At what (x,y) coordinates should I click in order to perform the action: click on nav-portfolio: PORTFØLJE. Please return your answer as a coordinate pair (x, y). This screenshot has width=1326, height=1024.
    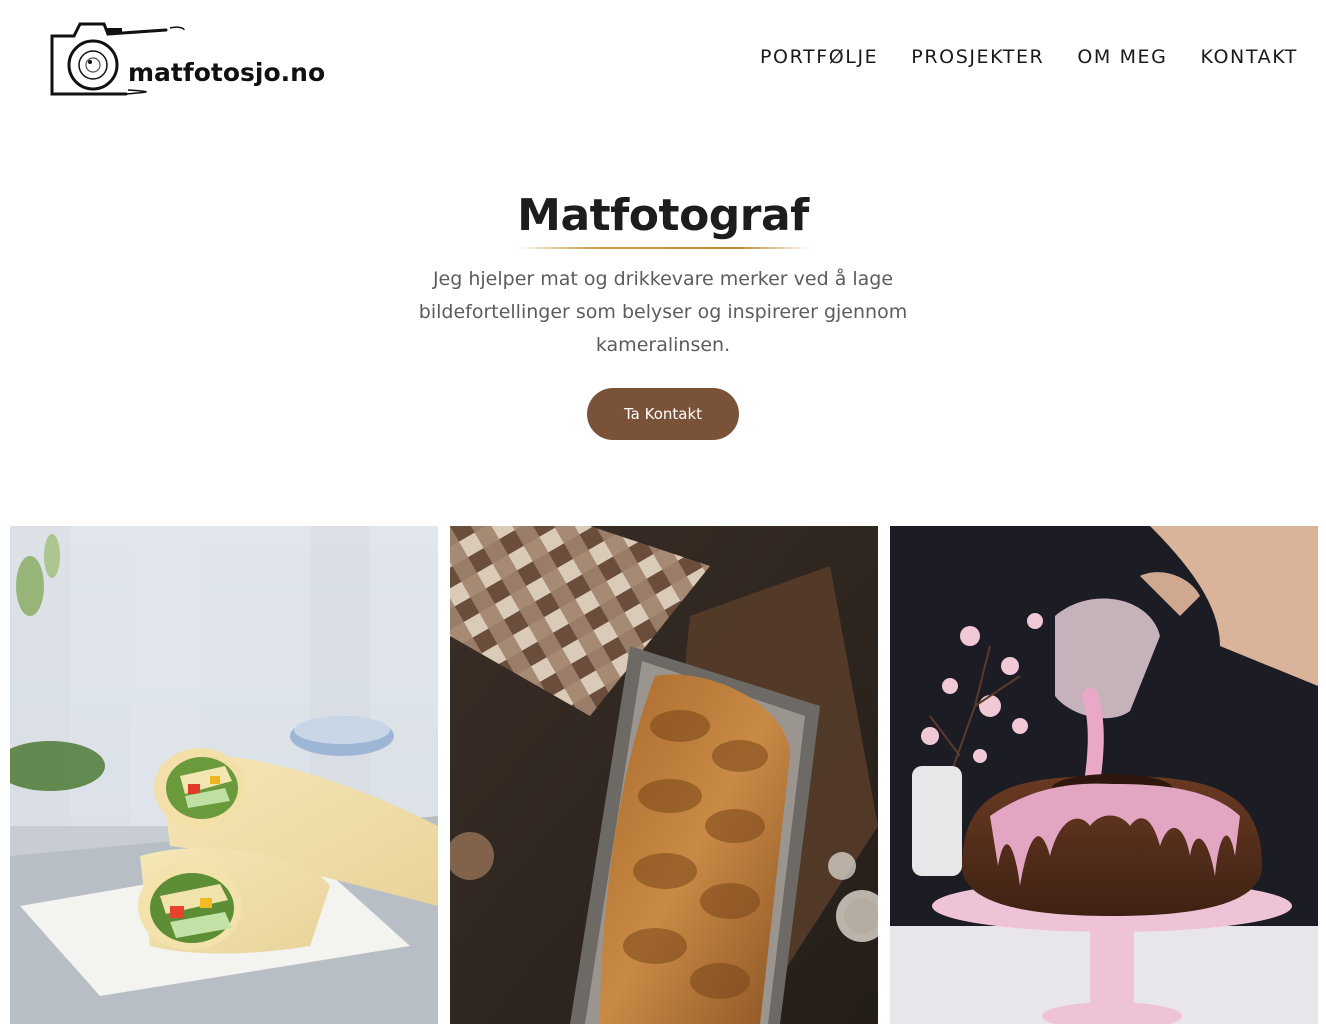
    Looking at the image, I should click on (819, 57).